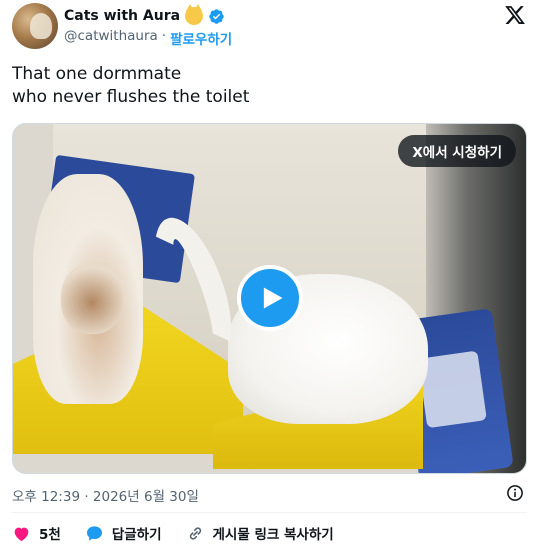  I want to click on reply-label: 답글하기, so click(136, 535).